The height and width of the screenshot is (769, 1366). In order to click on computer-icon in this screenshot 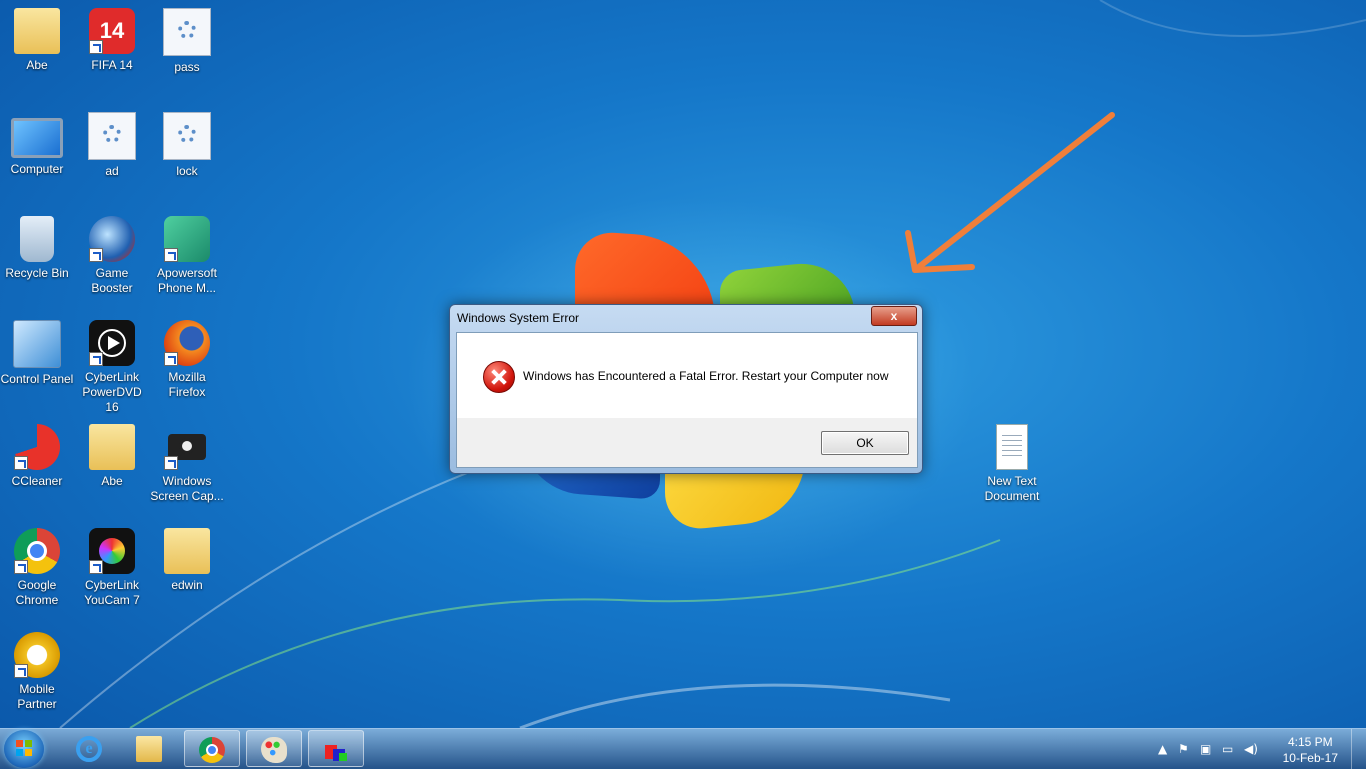, I will do `click(37, 138)`.